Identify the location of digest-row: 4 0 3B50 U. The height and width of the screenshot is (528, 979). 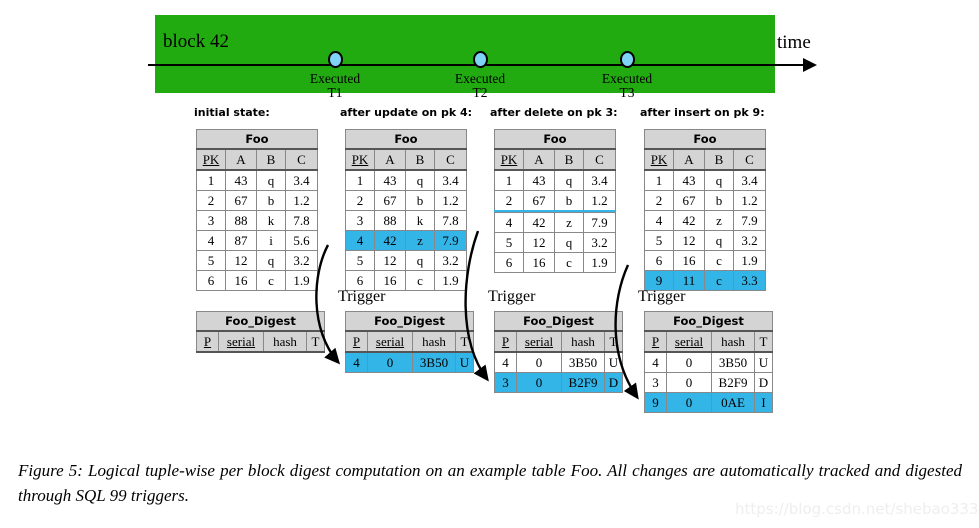
(409, 362).